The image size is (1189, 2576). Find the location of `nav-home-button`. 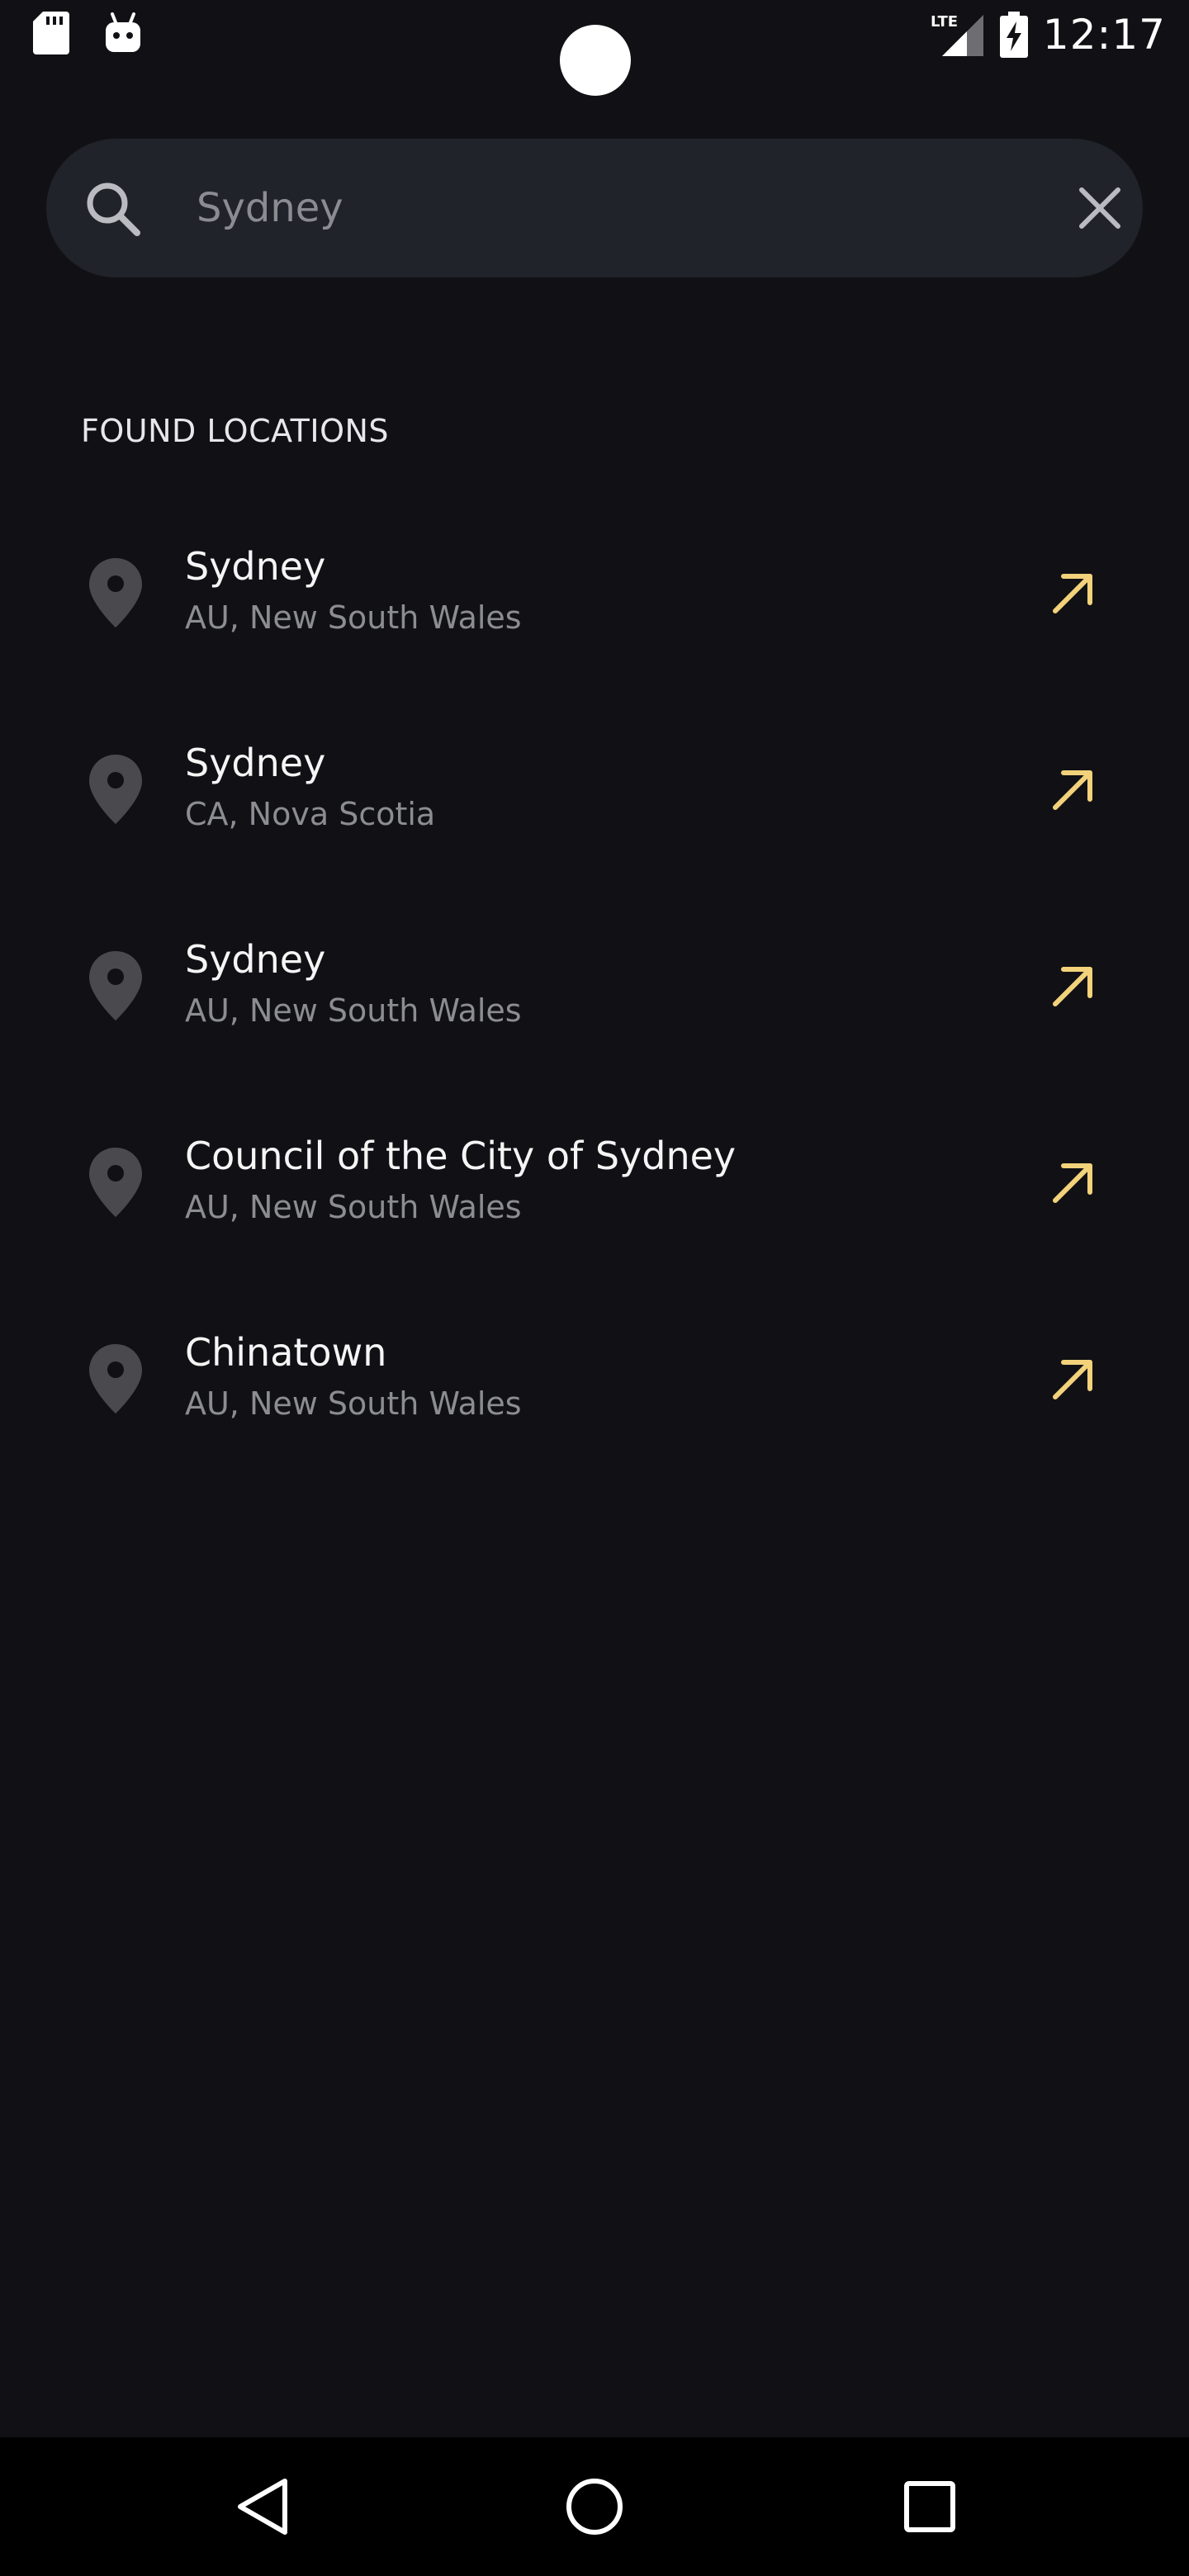

nav-home-button is located at coordinates (594, 2506).